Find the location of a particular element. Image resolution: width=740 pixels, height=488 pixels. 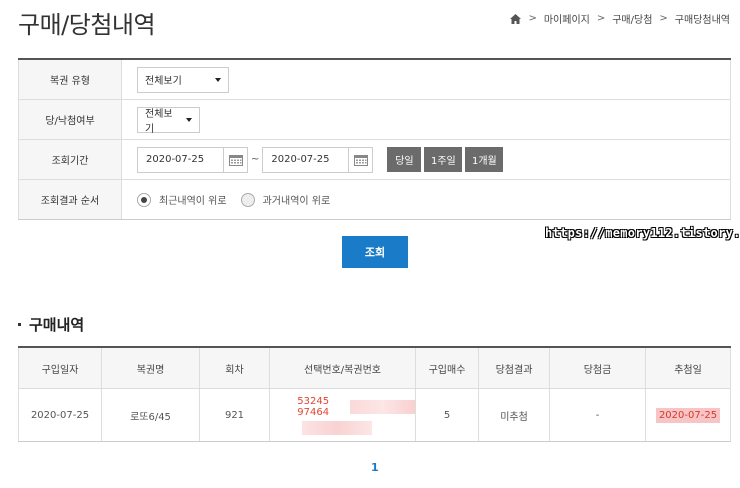

cell-result: 미추첨 is located at coordinates (514, 415).